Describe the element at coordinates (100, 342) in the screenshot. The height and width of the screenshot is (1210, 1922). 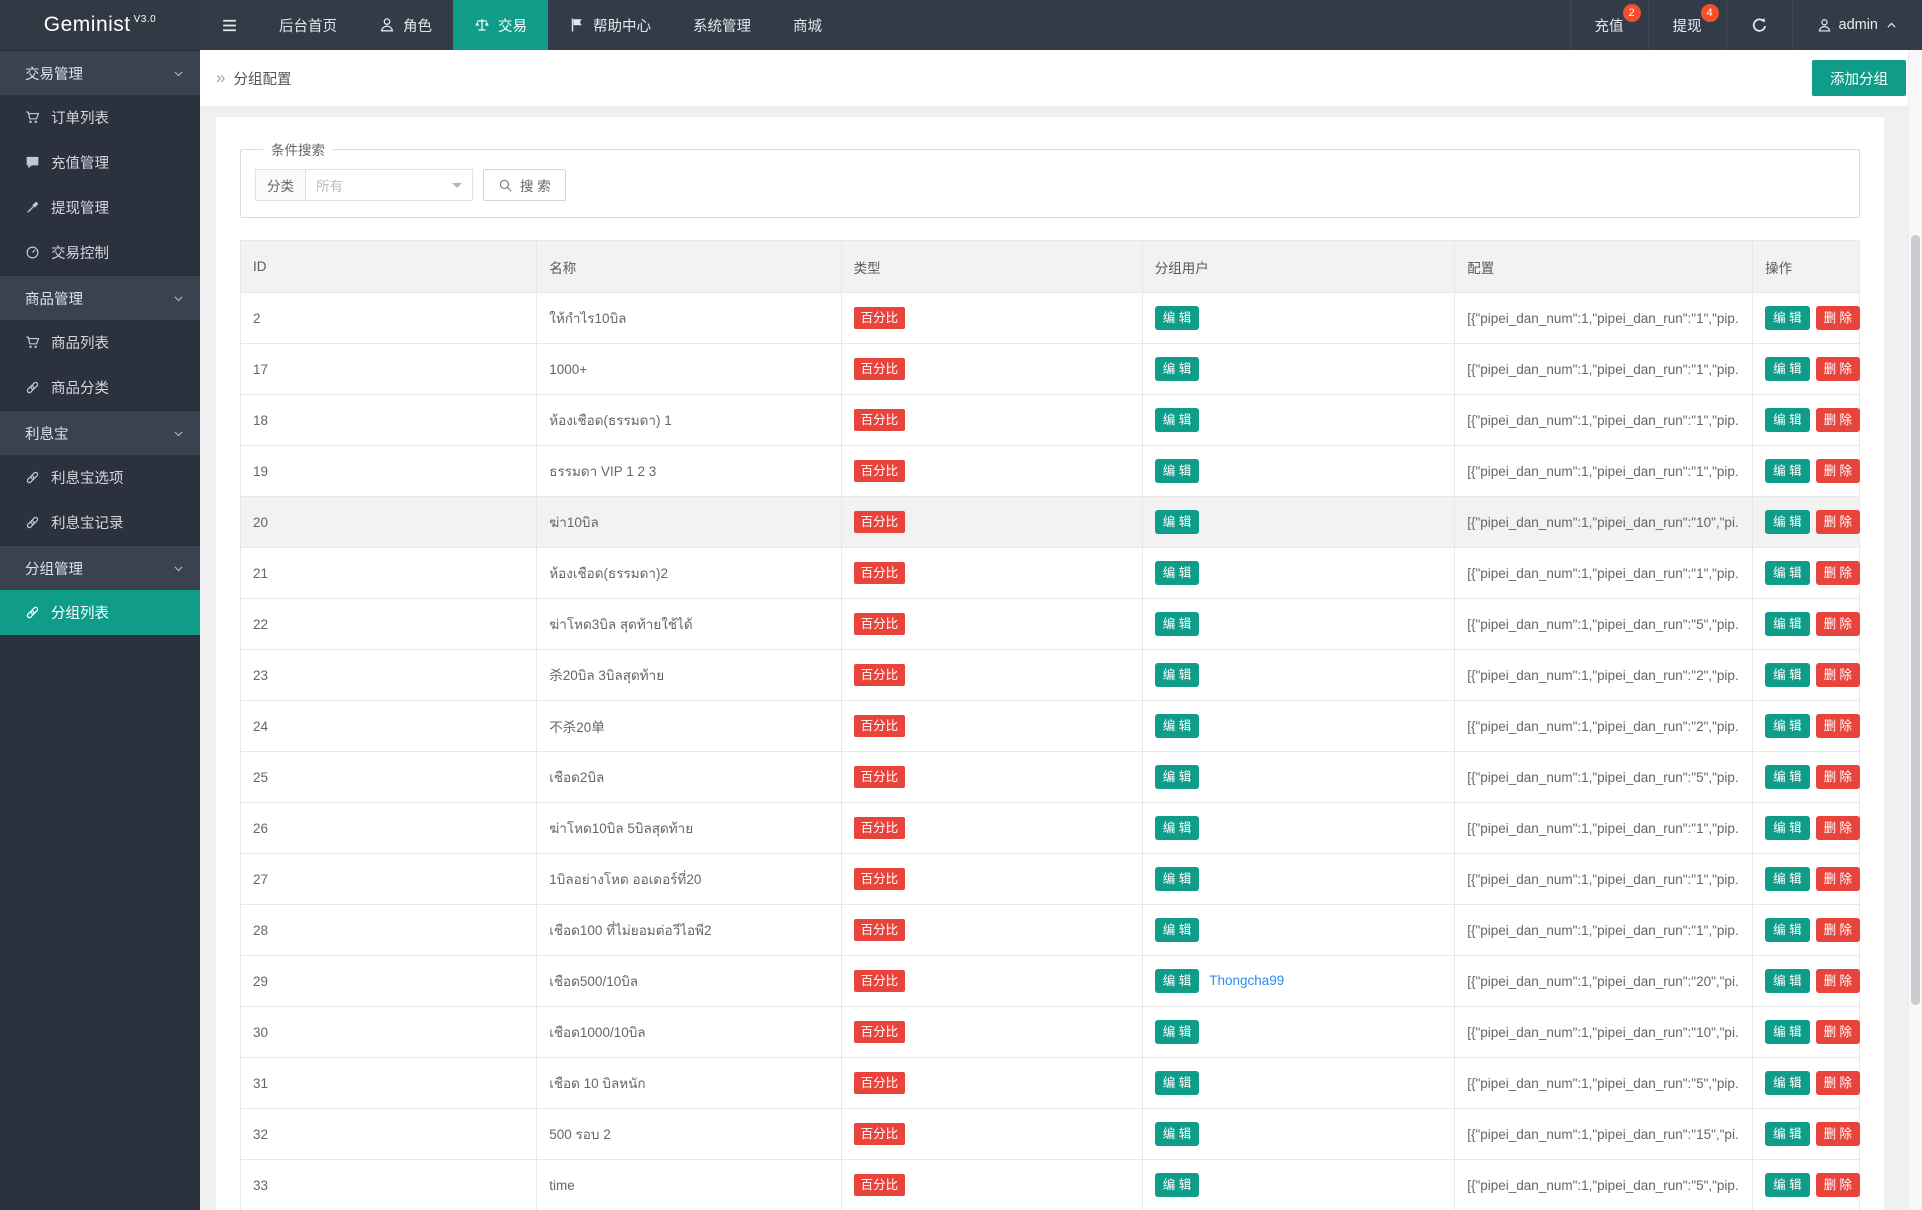
I see `sidebar-item-goods-list: 商品列表` at that location.